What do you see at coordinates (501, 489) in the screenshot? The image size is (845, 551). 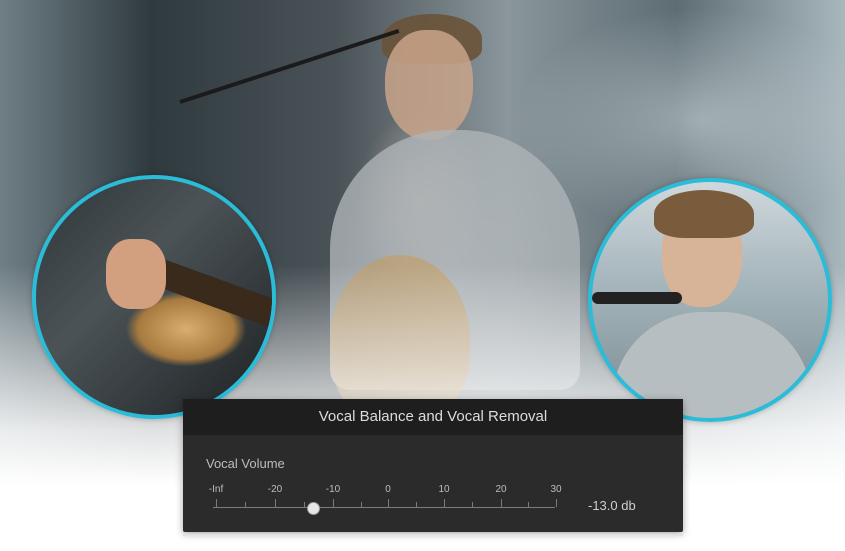 I see `scale-label-20: 20` at bounding box center [501, 489].